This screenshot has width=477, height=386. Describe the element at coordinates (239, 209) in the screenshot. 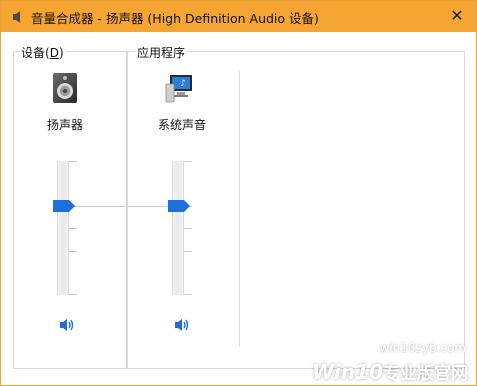

I see `app-column-divider` at that location.